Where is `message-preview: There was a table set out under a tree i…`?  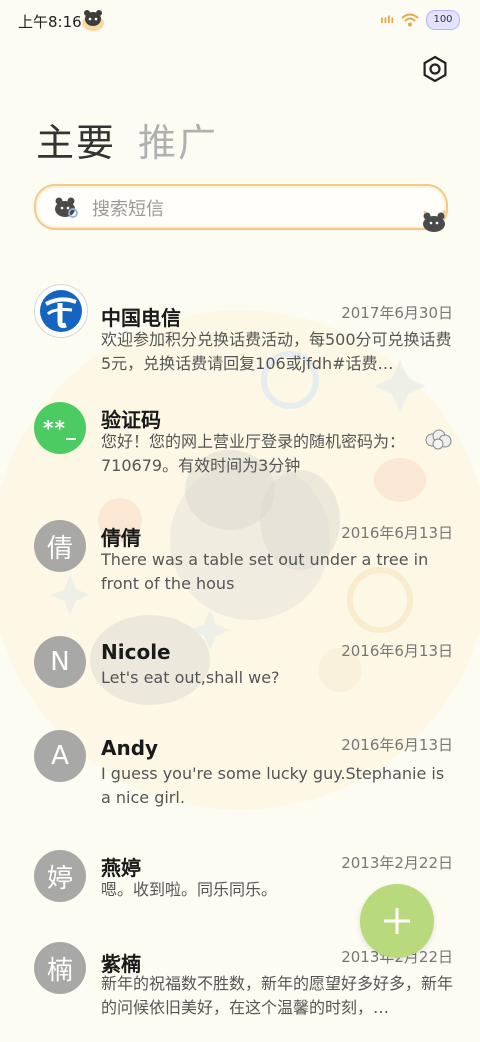 message-preview: There was a table set out under a tree i… is located at coordinates (265, 571).